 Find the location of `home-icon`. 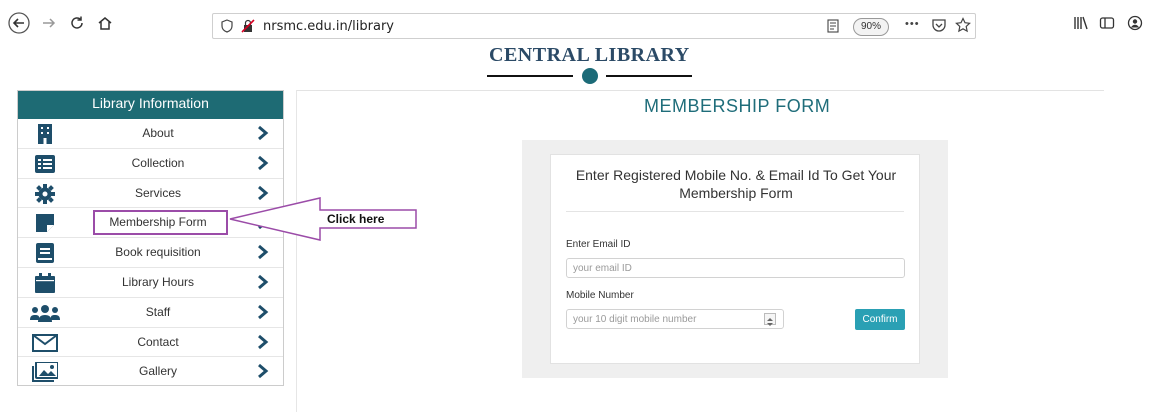

home-icon is located at coordinates (105, 23).